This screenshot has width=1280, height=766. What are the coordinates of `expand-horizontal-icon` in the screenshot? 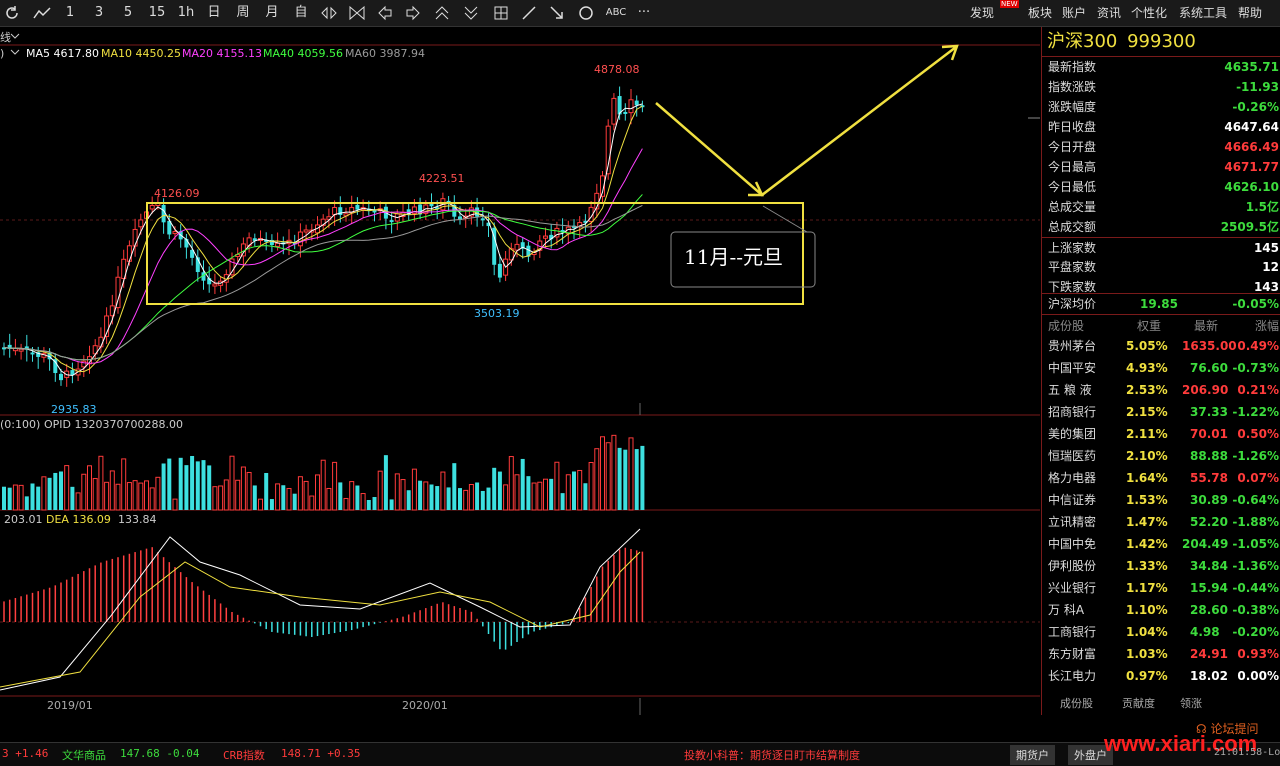 It's located at (329, 13).